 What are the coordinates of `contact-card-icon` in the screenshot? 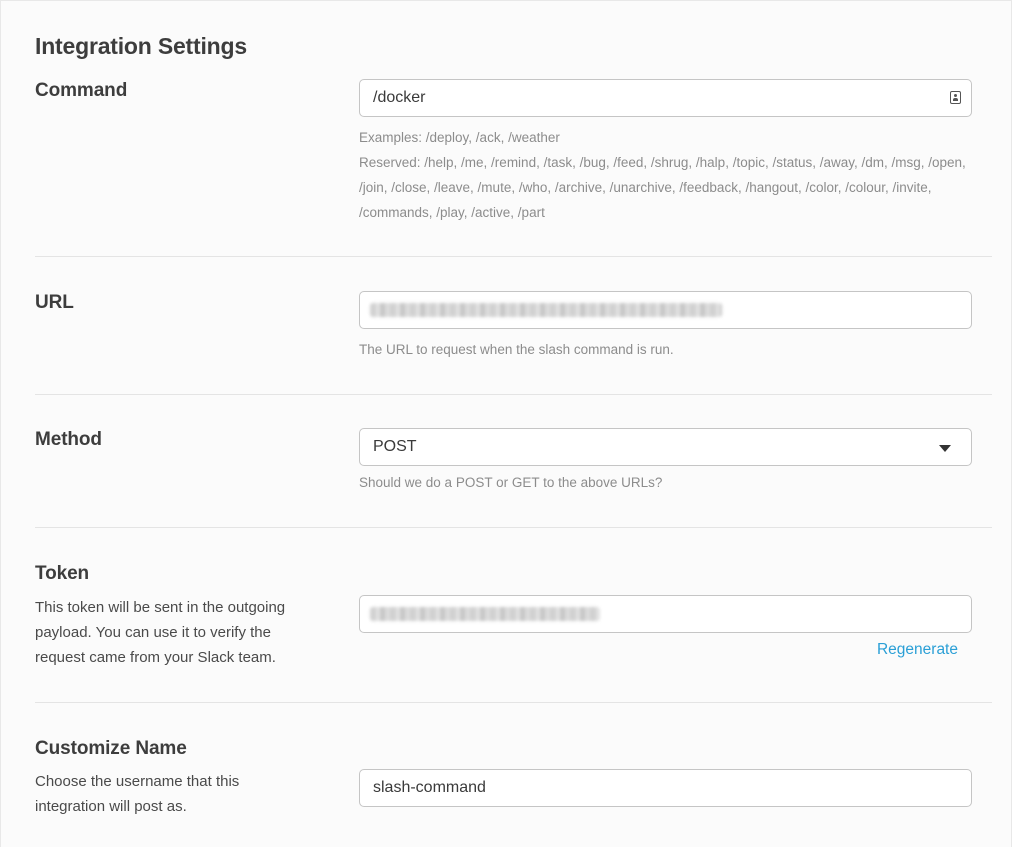 It's located at (955, 97).